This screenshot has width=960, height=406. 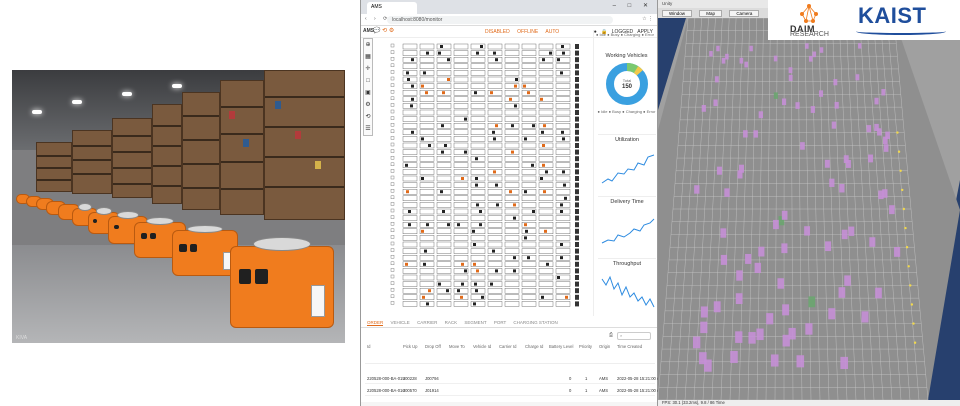 What do you see at coordinates (368, 117) in the screenshot?
I see `toolbar-reset-icon: ⟲` at bounding box center [368, 117].